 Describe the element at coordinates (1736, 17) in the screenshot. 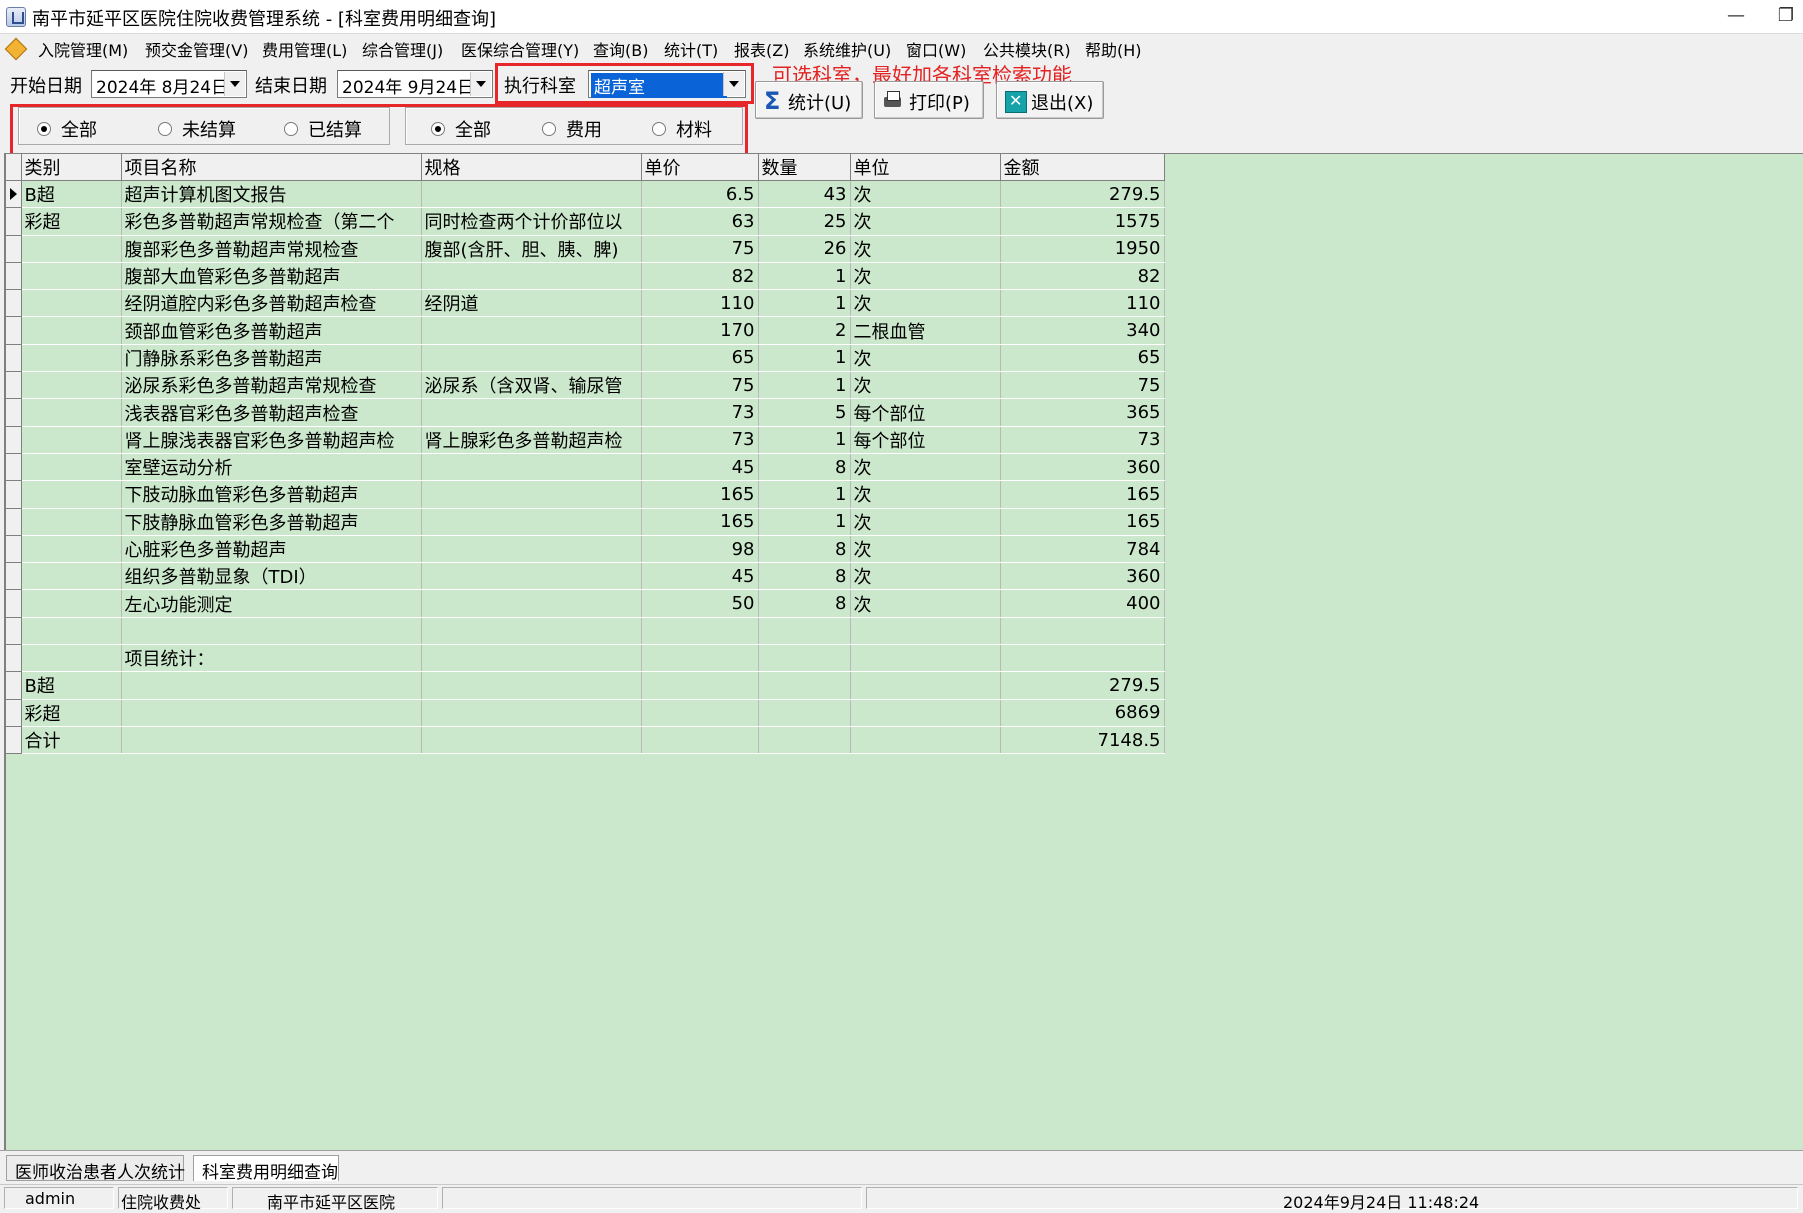

I see `minimize-button: —` at that location.